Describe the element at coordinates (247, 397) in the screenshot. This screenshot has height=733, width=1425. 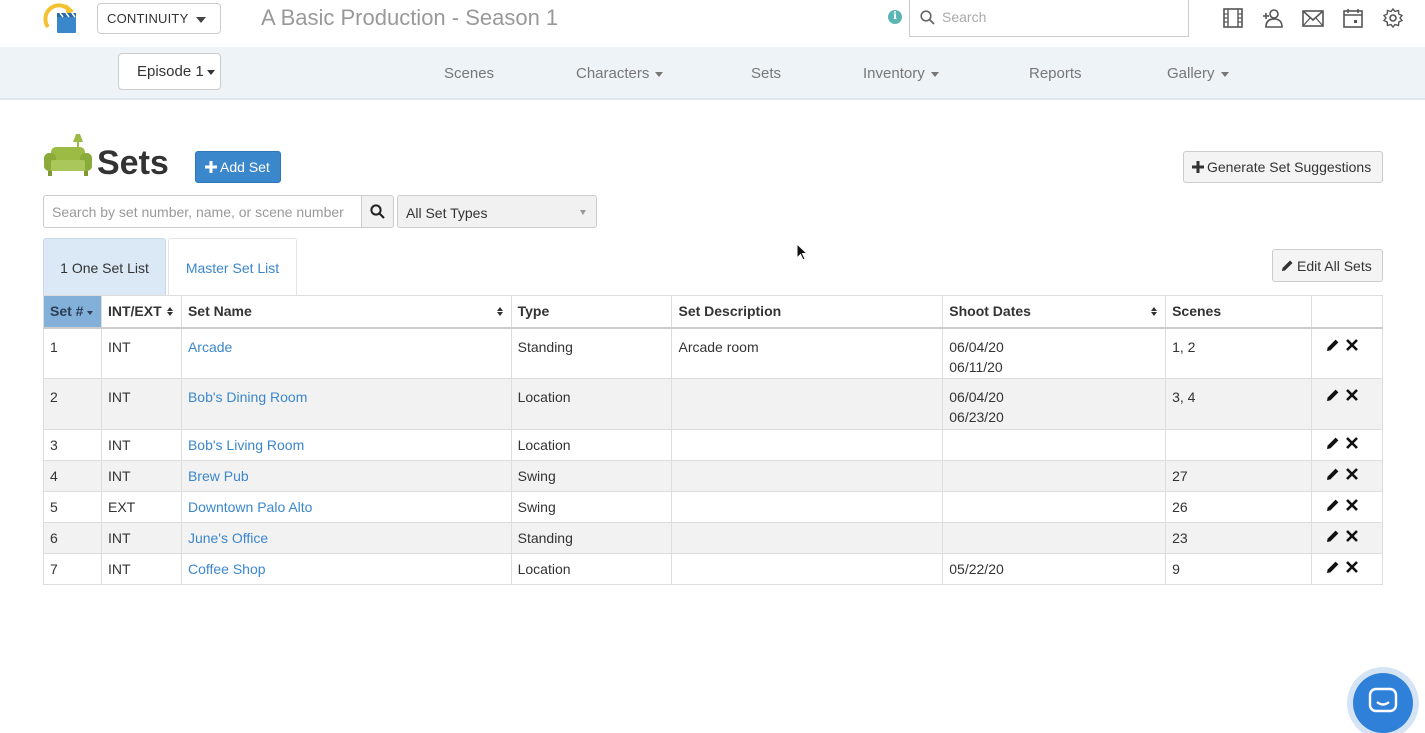
I see `set-name-link: Bob's Dining Room` at that location.